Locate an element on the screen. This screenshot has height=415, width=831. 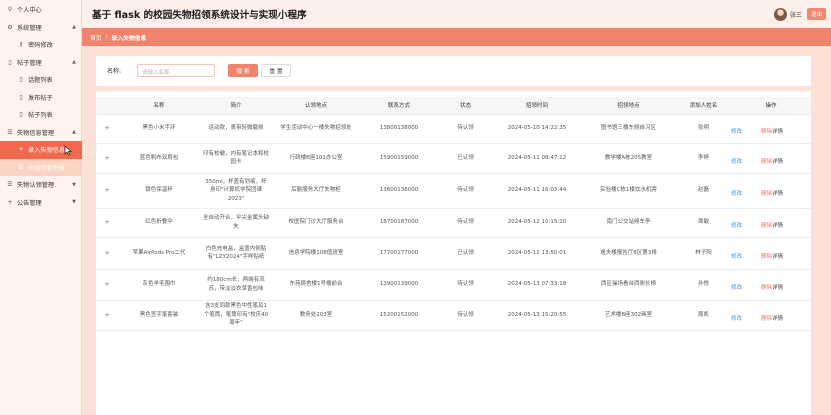
cell-name: 黑色签字笔套装 is located at coordinates (159, 315).